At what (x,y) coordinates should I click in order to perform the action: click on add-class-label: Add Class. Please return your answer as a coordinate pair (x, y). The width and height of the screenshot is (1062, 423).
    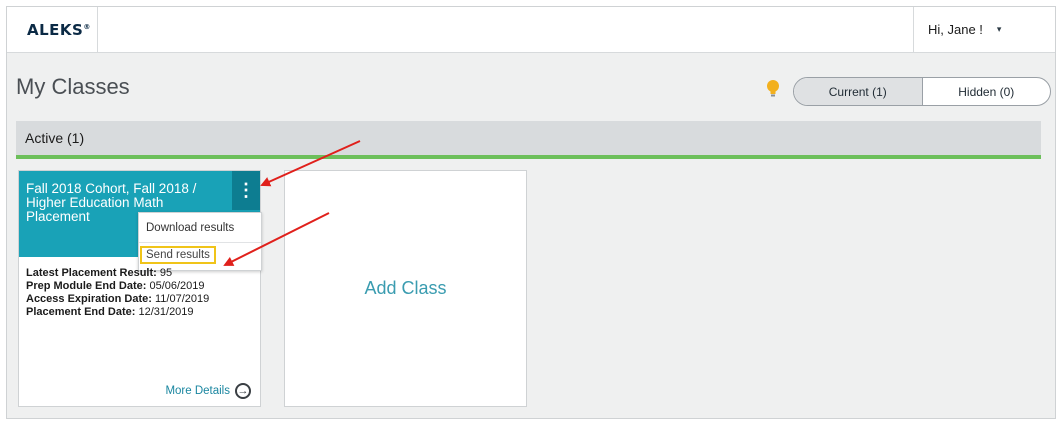
    Looking at the image, I should click on (405, 288).